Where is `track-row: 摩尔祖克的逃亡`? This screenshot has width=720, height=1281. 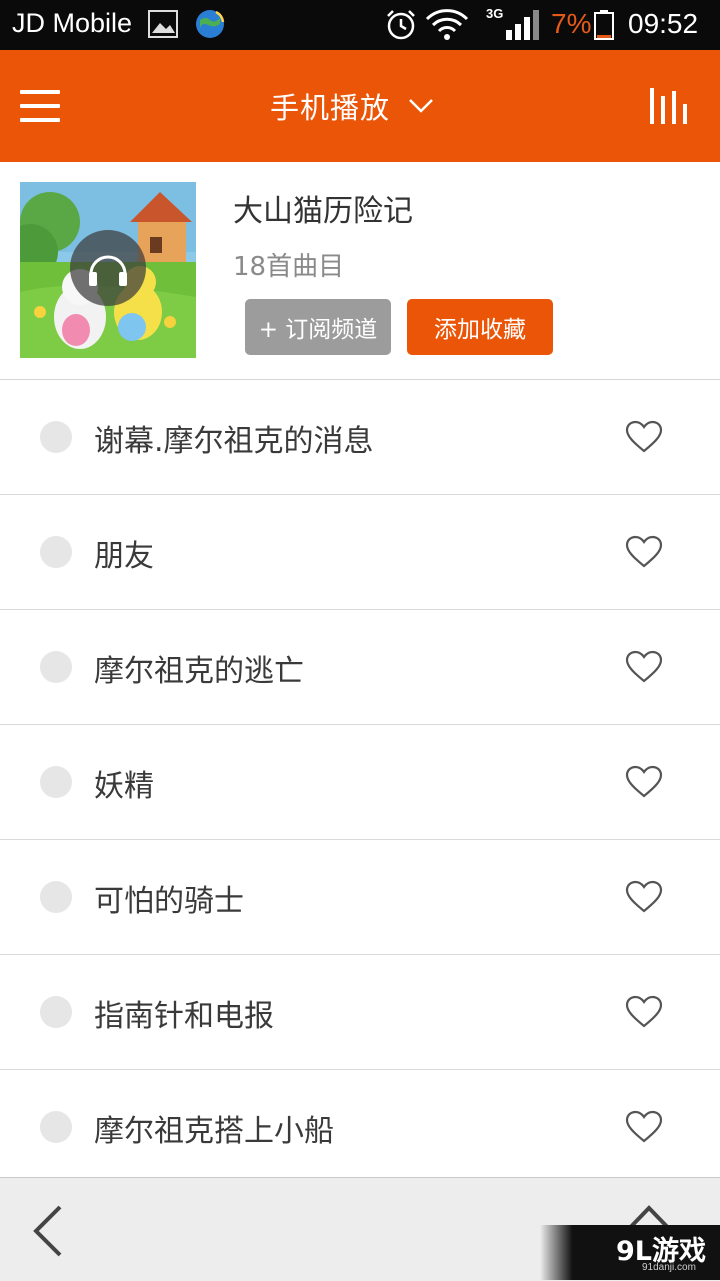 track-row: 摩尔祖克的逃亡 is located at coordinates (360, 667).